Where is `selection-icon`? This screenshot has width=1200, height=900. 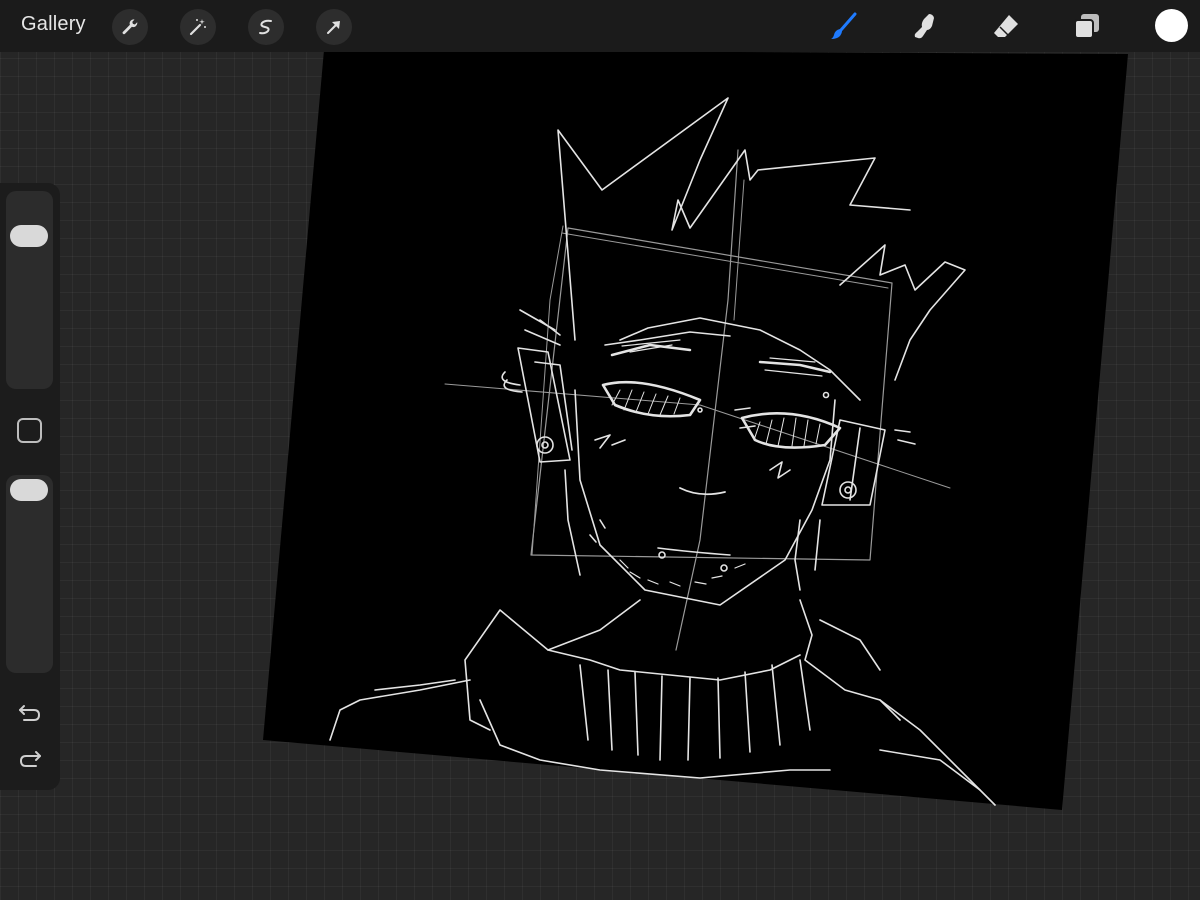 selection-icon is located at coordinates (265, 27).